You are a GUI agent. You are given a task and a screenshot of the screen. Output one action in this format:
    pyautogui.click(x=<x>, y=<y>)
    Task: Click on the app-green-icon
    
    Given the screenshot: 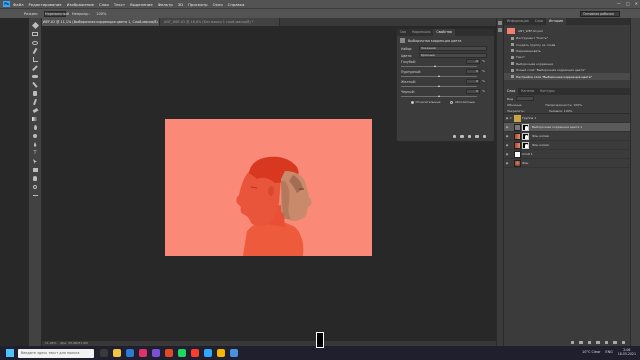 What is the action you would take?
    pyautogui.click(x=182, y=353)
    